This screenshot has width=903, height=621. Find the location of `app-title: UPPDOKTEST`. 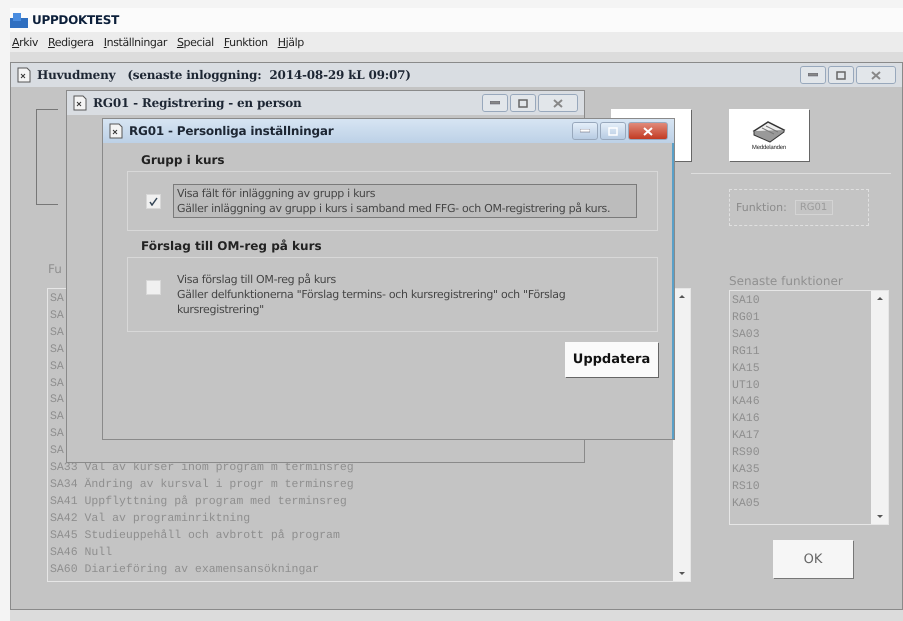

app-title: UPPDOKTEST is located at coordinates (76, 20).